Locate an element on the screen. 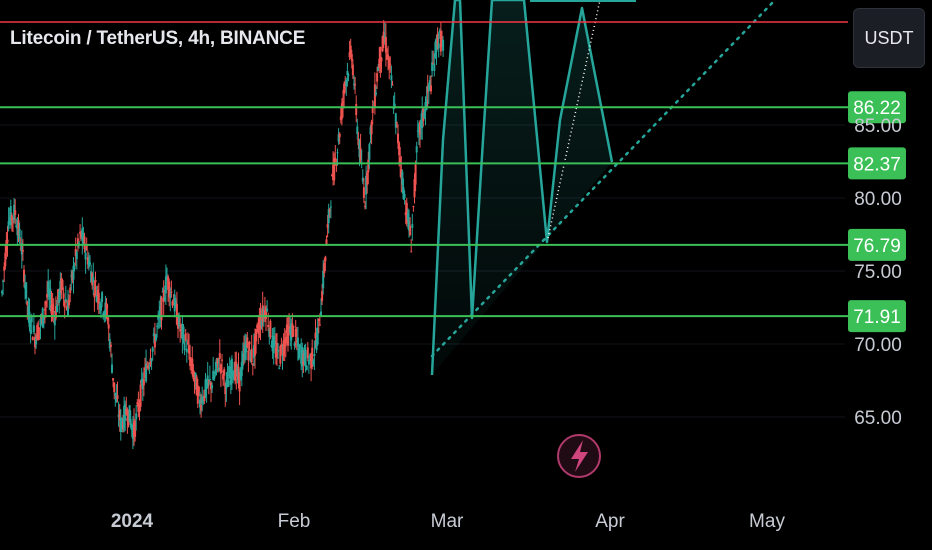  level-badge-label: 76.79 is located at coordinates (877, 246).